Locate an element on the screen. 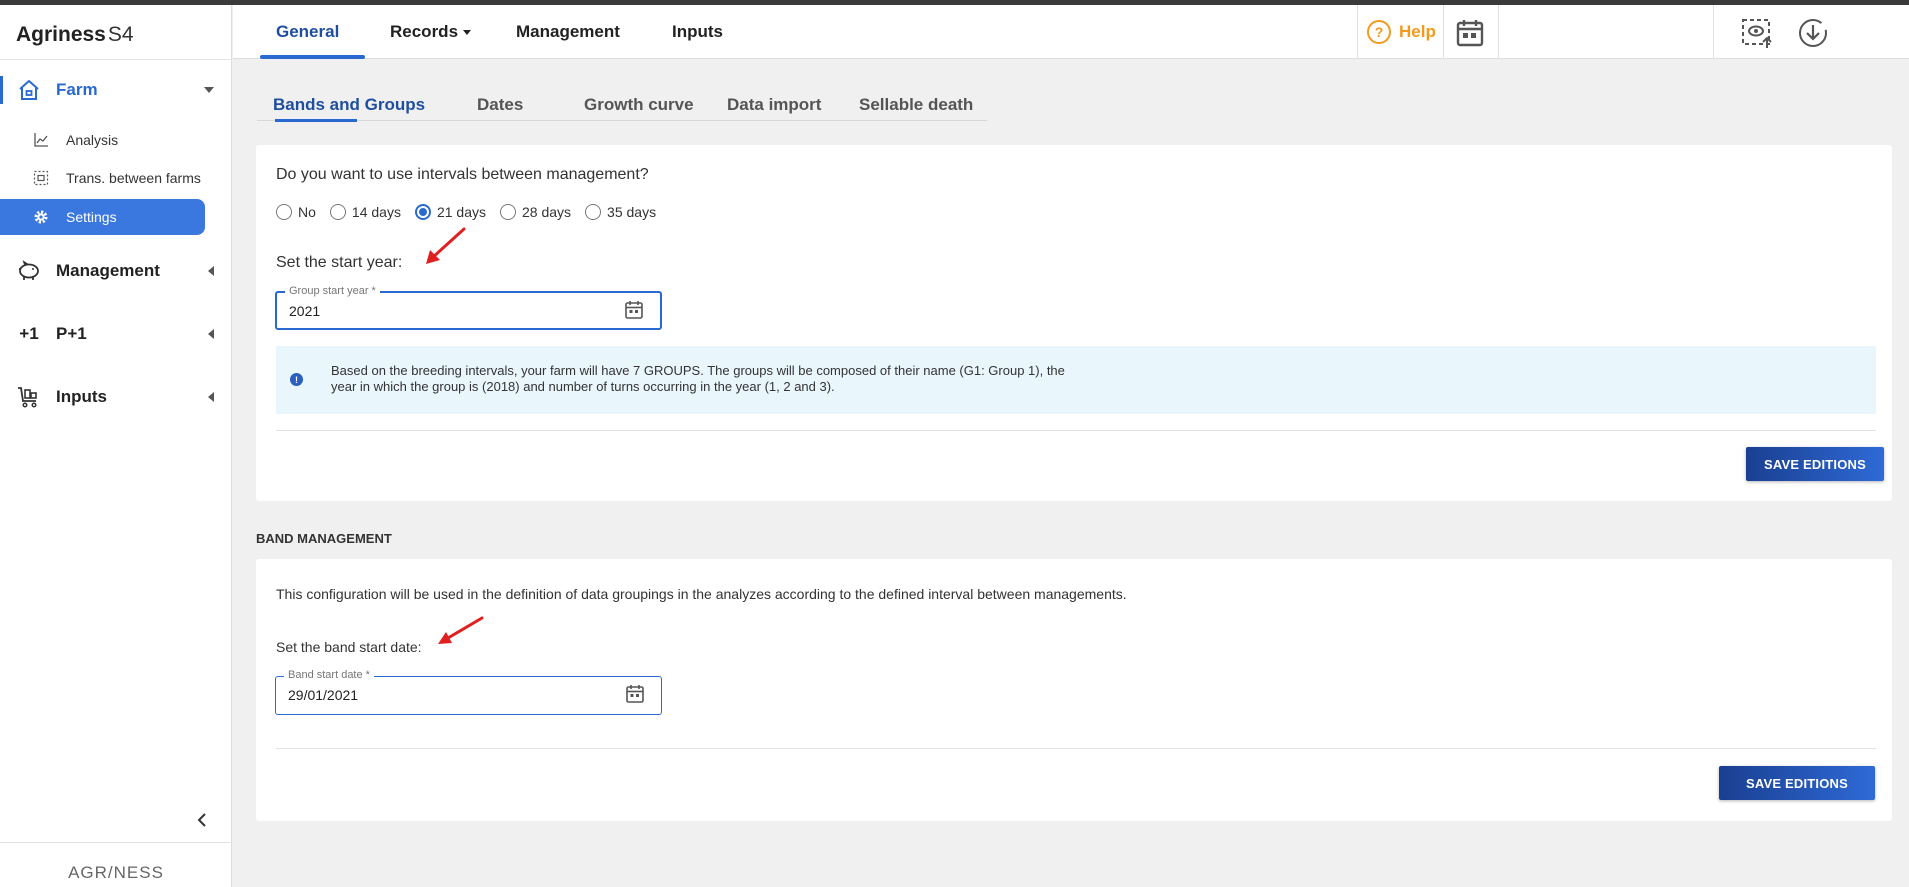 The image size is (1909, 887). tab-management: Management is located at coordinates (568, 32).